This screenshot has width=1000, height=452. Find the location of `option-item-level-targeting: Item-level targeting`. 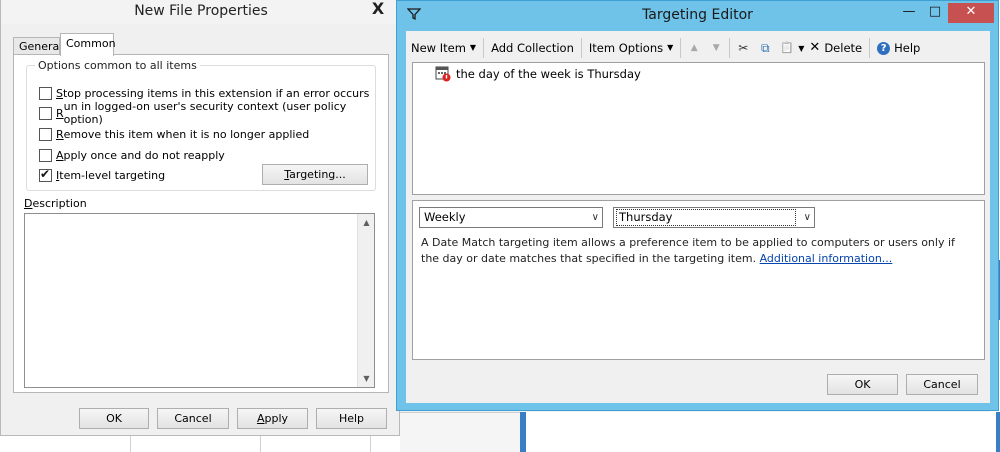

option-item-level-targeting: Item-level targeting is located at coordinates (102, 175).